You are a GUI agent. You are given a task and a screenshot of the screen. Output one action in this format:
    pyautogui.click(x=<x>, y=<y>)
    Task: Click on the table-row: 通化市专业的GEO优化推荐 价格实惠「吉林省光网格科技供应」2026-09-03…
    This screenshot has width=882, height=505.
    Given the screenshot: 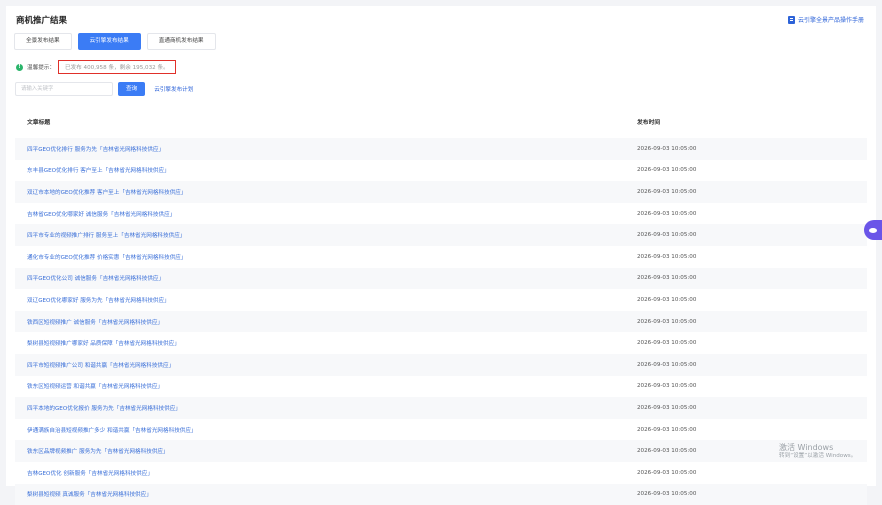 What is the action you would take?
    pyautogui.click(x=441, y=257)
    